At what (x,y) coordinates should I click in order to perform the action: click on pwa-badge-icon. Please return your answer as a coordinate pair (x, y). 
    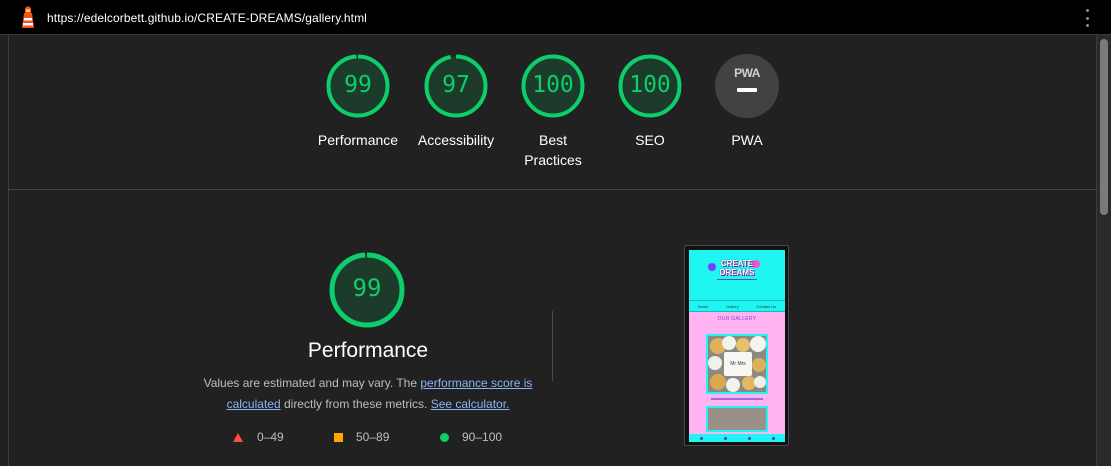
    Looking at the image, I should click on (747, 86).